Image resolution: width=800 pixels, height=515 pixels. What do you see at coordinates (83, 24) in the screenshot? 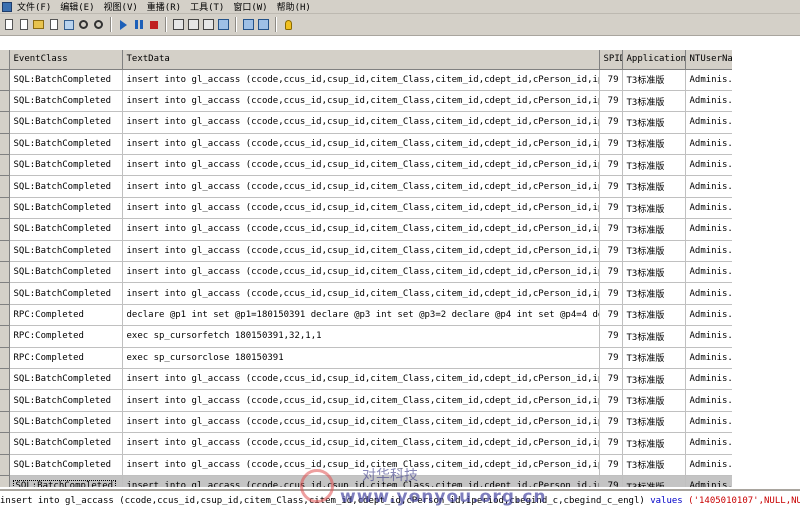
I see `find-button` at bounding box center [83, 24].